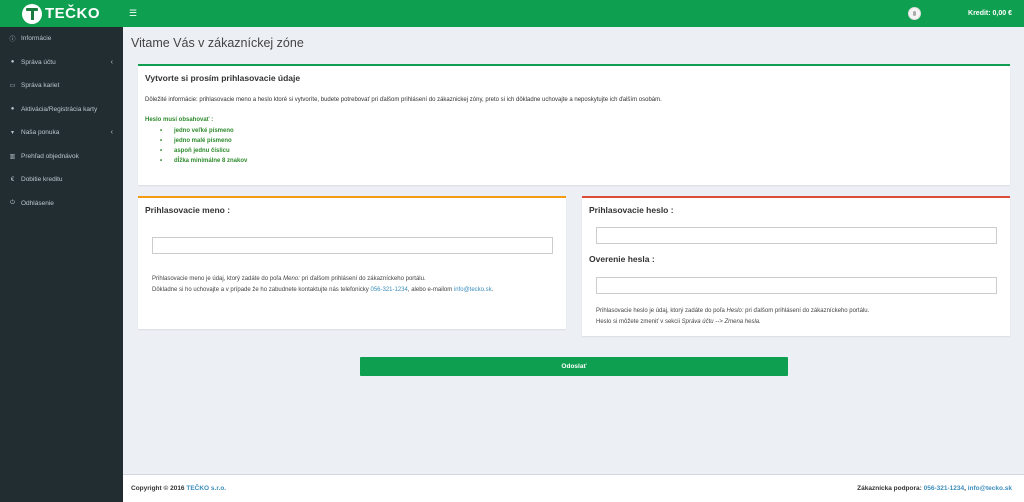 Image resolution: width=1024 pixels, height=502 pixels. What do you see at coordinates (573, 13) in the screenshot?
I see `top-navbar: ☰ Kredit: 0,00 €` at bounding box center [573, 13].